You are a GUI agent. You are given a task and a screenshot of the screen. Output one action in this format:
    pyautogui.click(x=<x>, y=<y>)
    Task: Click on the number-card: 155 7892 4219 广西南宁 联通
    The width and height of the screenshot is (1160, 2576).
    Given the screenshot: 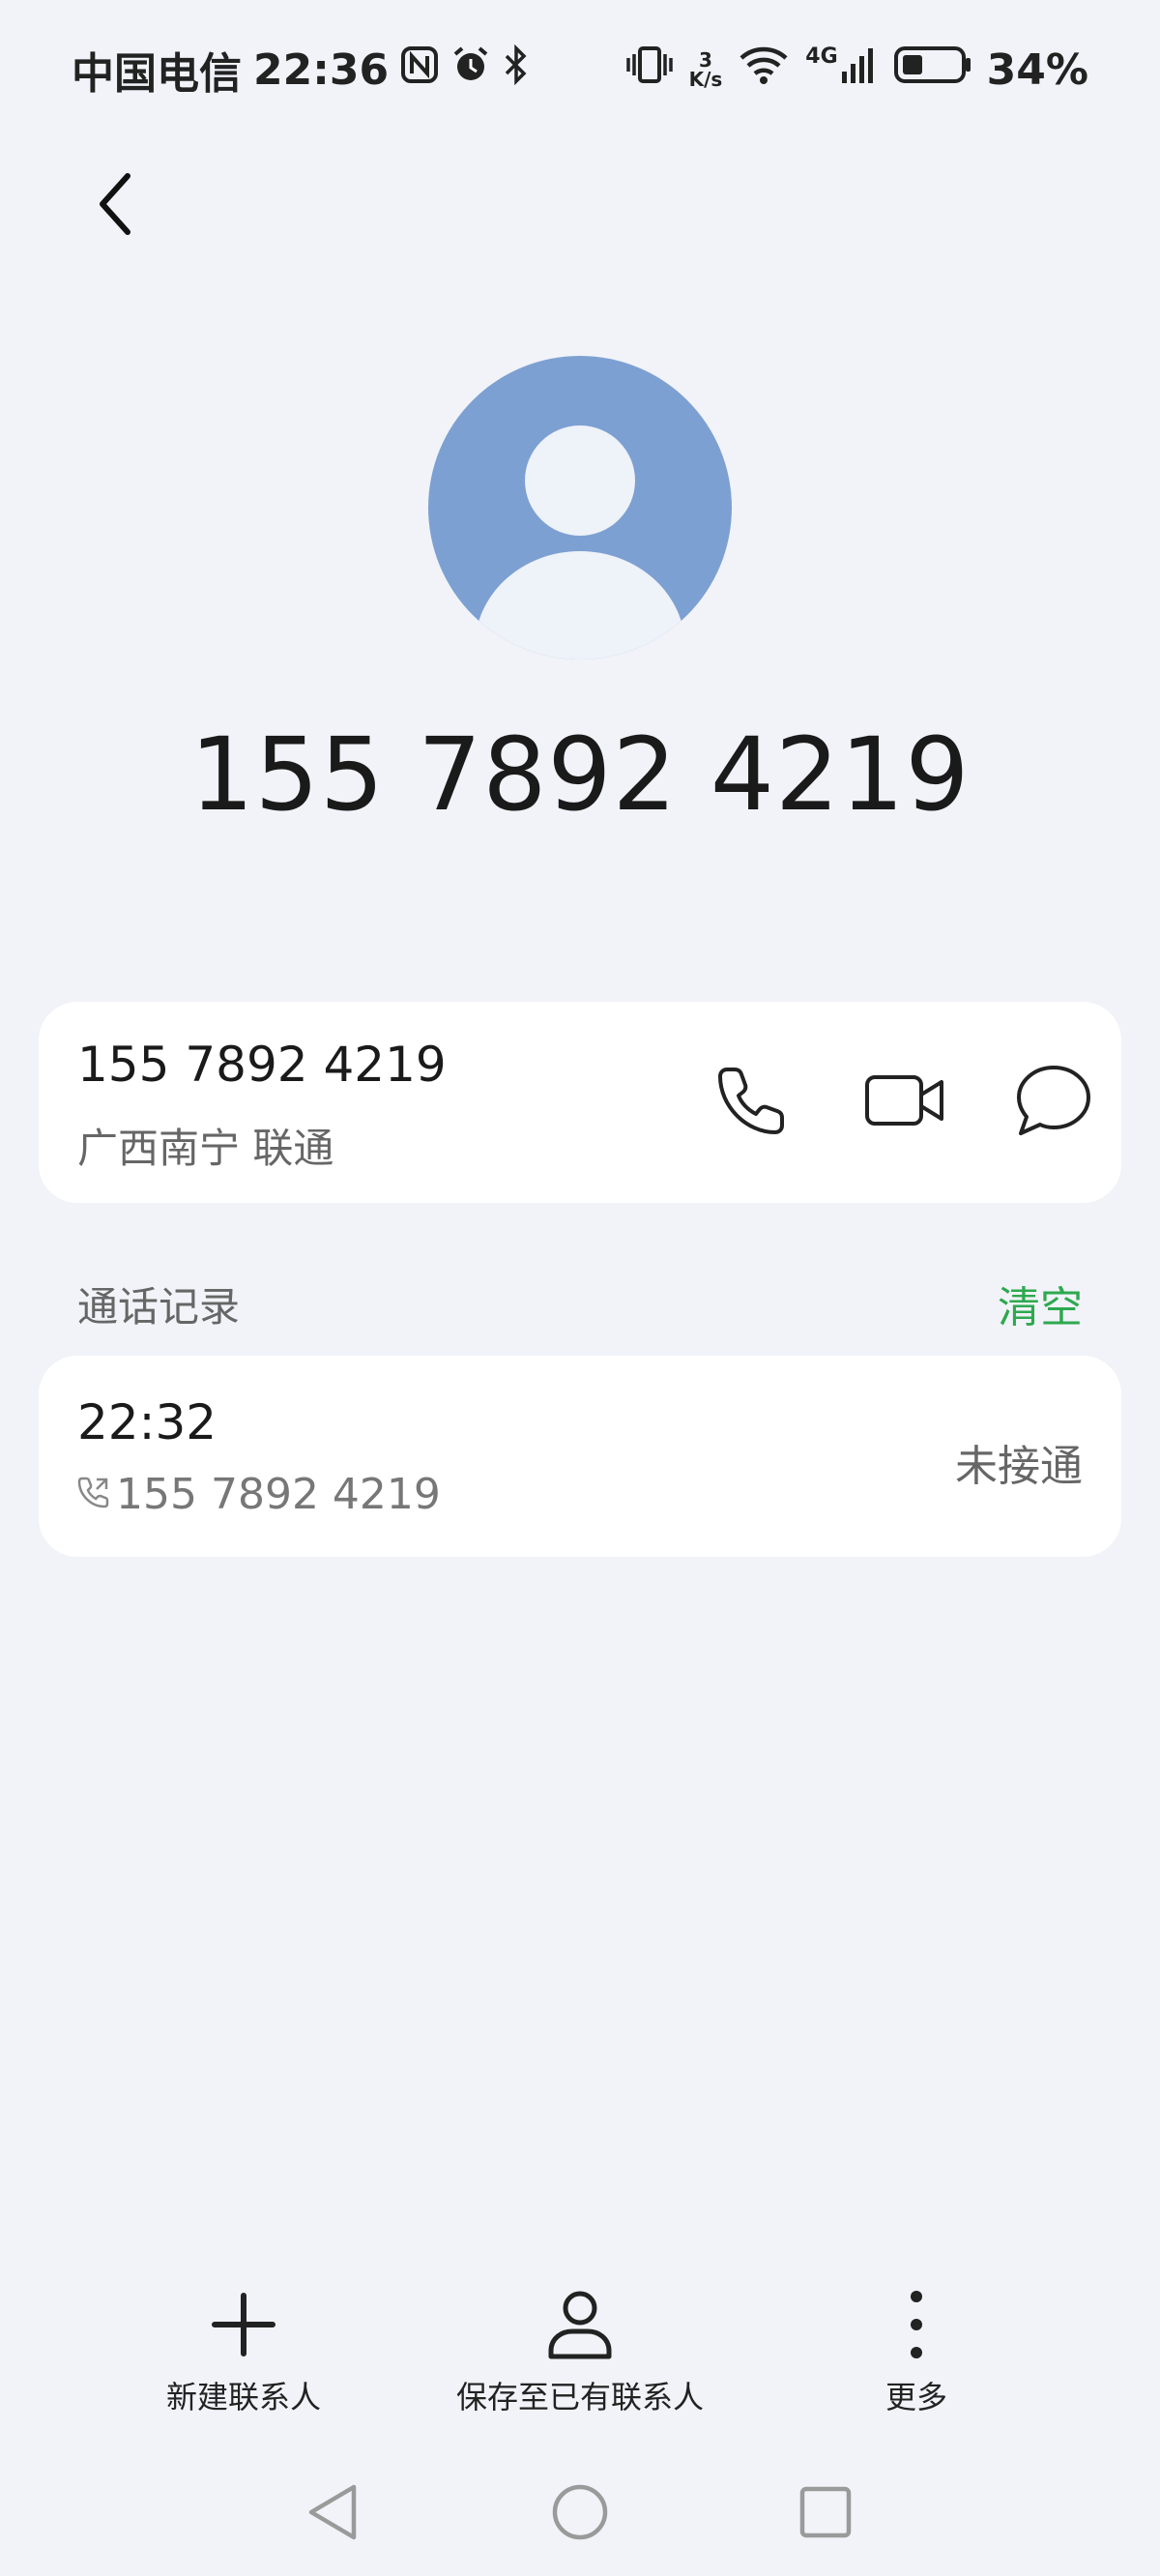 What is the action you would take?
    pyautogui.click(x=580, y=1102)
    